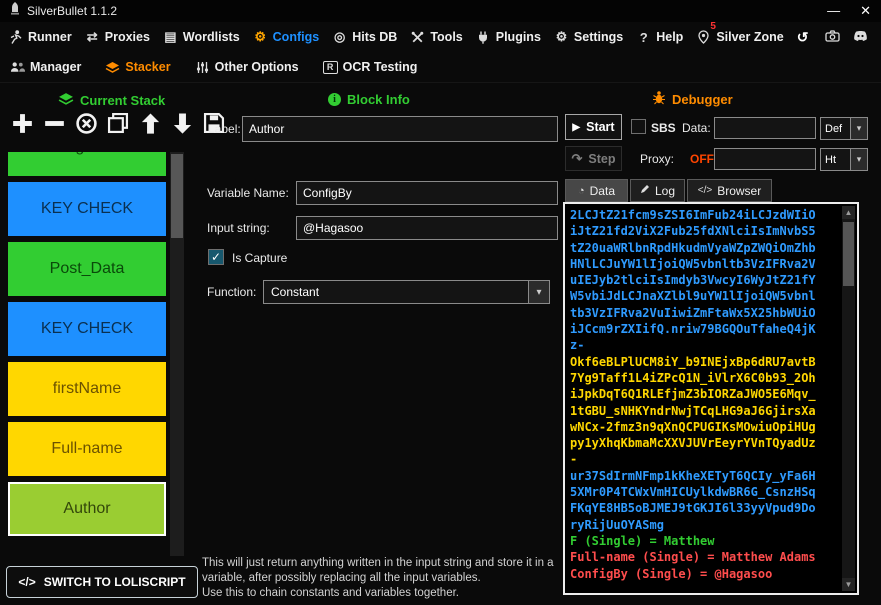 The image size is (881, 605). I want to click on menu-settings: ⚙ Settings, so click(589, 37).